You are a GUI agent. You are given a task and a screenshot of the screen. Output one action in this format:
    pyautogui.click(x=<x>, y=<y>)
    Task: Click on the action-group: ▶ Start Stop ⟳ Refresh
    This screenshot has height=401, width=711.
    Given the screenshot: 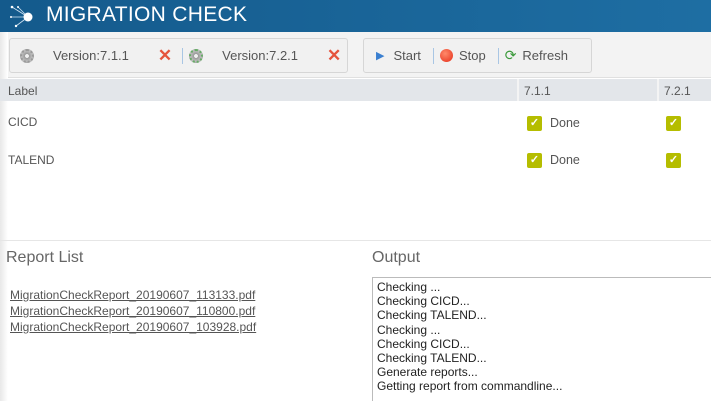 What is the action you would take?
    pyautogui.click(x=477, y=55)
    